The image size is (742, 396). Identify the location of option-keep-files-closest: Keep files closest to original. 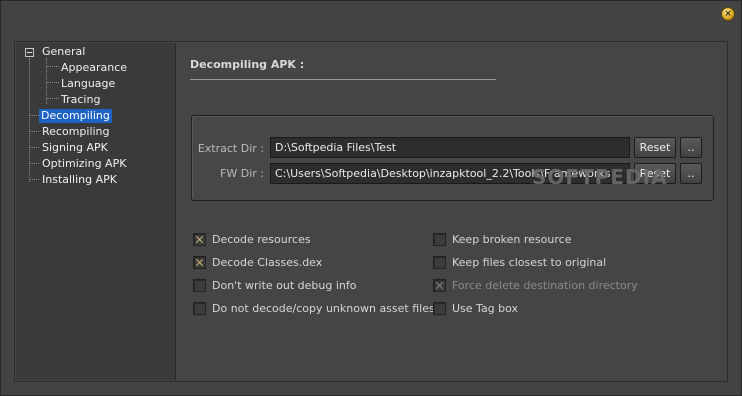
(548, 263).